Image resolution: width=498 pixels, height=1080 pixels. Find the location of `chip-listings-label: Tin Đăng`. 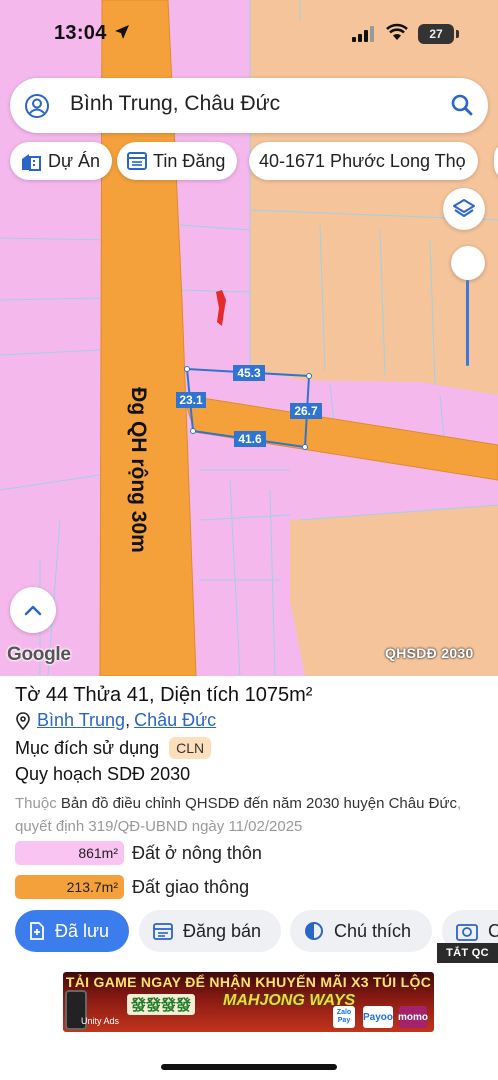

chip-listings-label: Tin Đăng is located at coordinates (189, 160).